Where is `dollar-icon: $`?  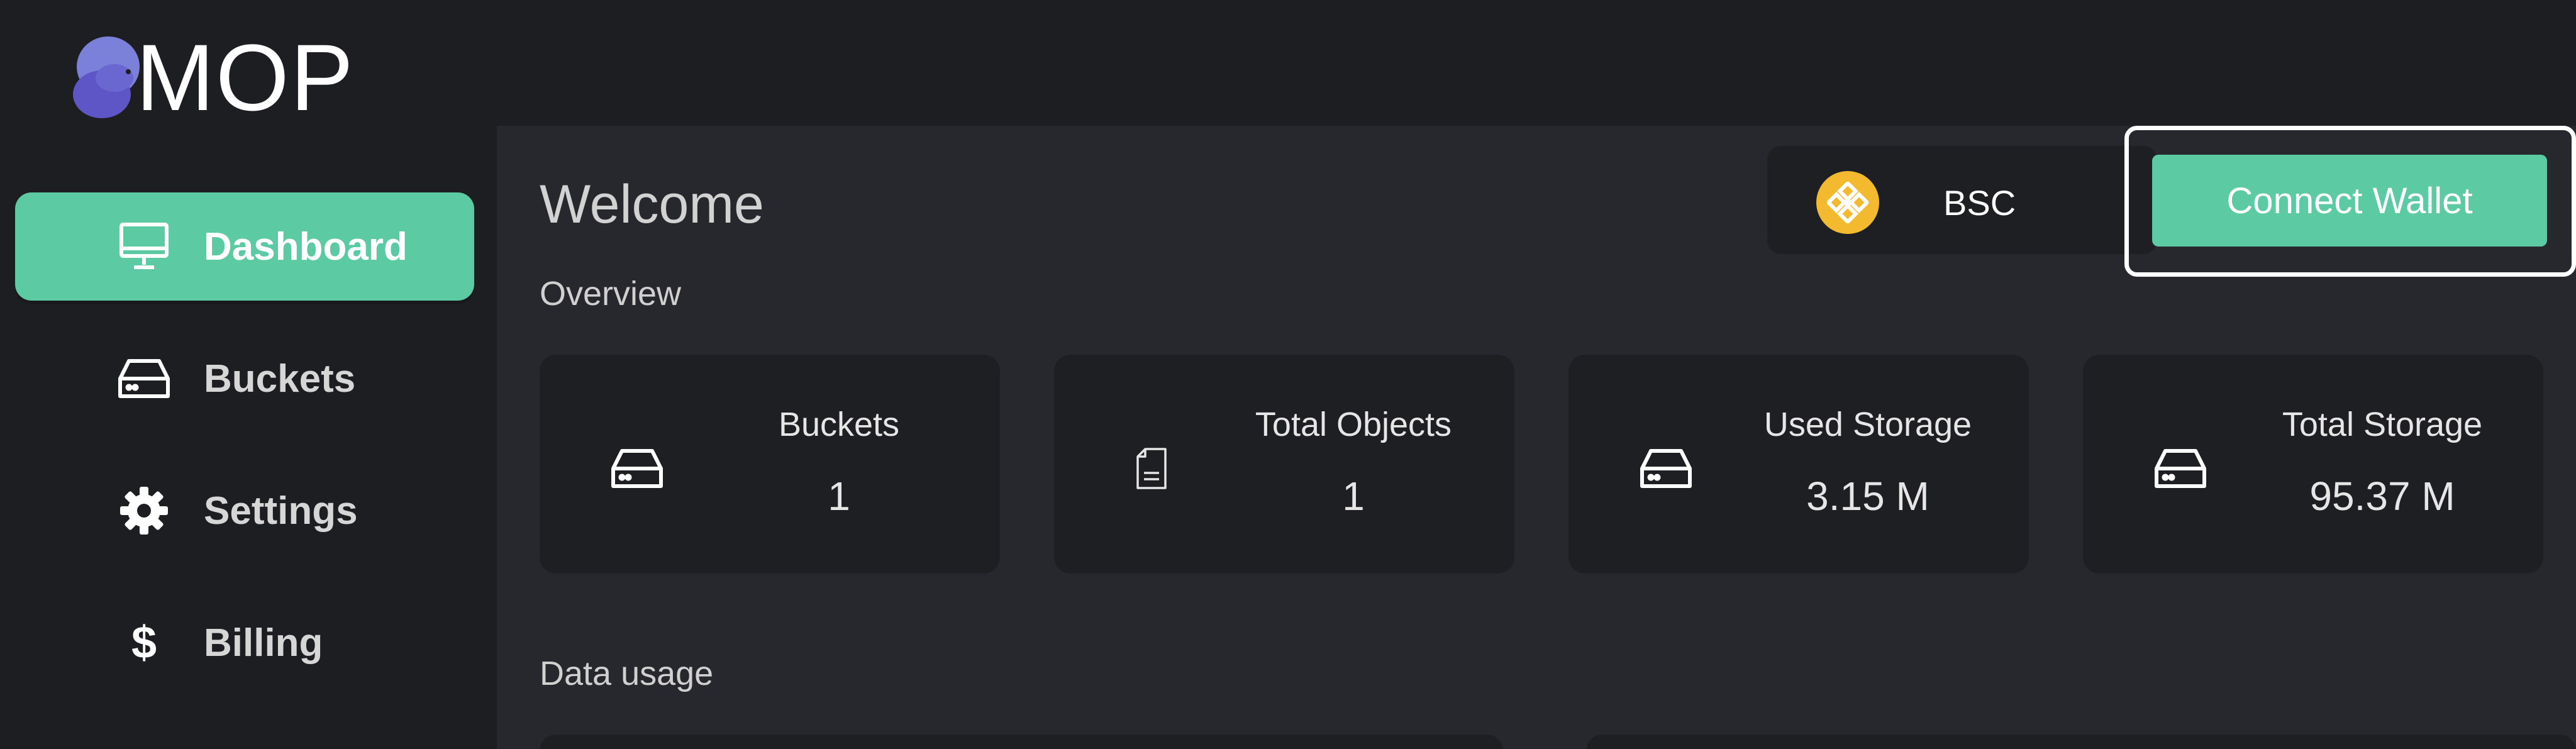 dollar-icon: $ is located at coordinates (144, 643).